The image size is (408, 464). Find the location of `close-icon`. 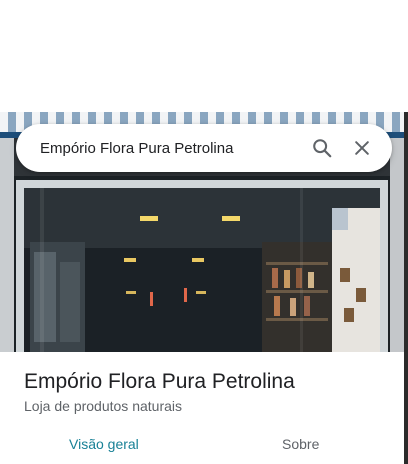

close-icon is located at coordinates (362, 148).